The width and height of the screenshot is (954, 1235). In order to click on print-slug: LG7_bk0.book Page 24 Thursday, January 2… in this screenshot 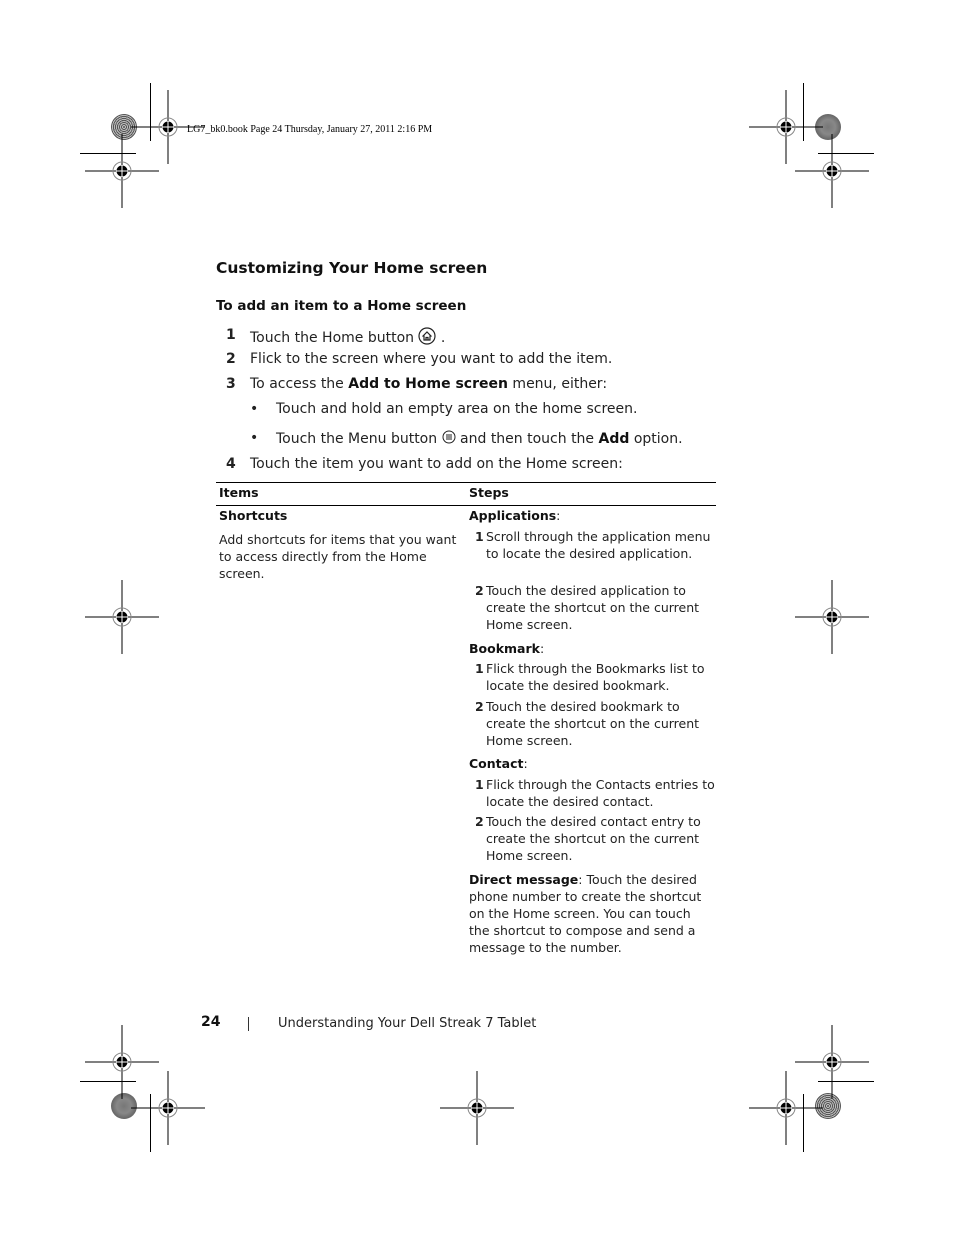, I will do `click(310, 129)`.